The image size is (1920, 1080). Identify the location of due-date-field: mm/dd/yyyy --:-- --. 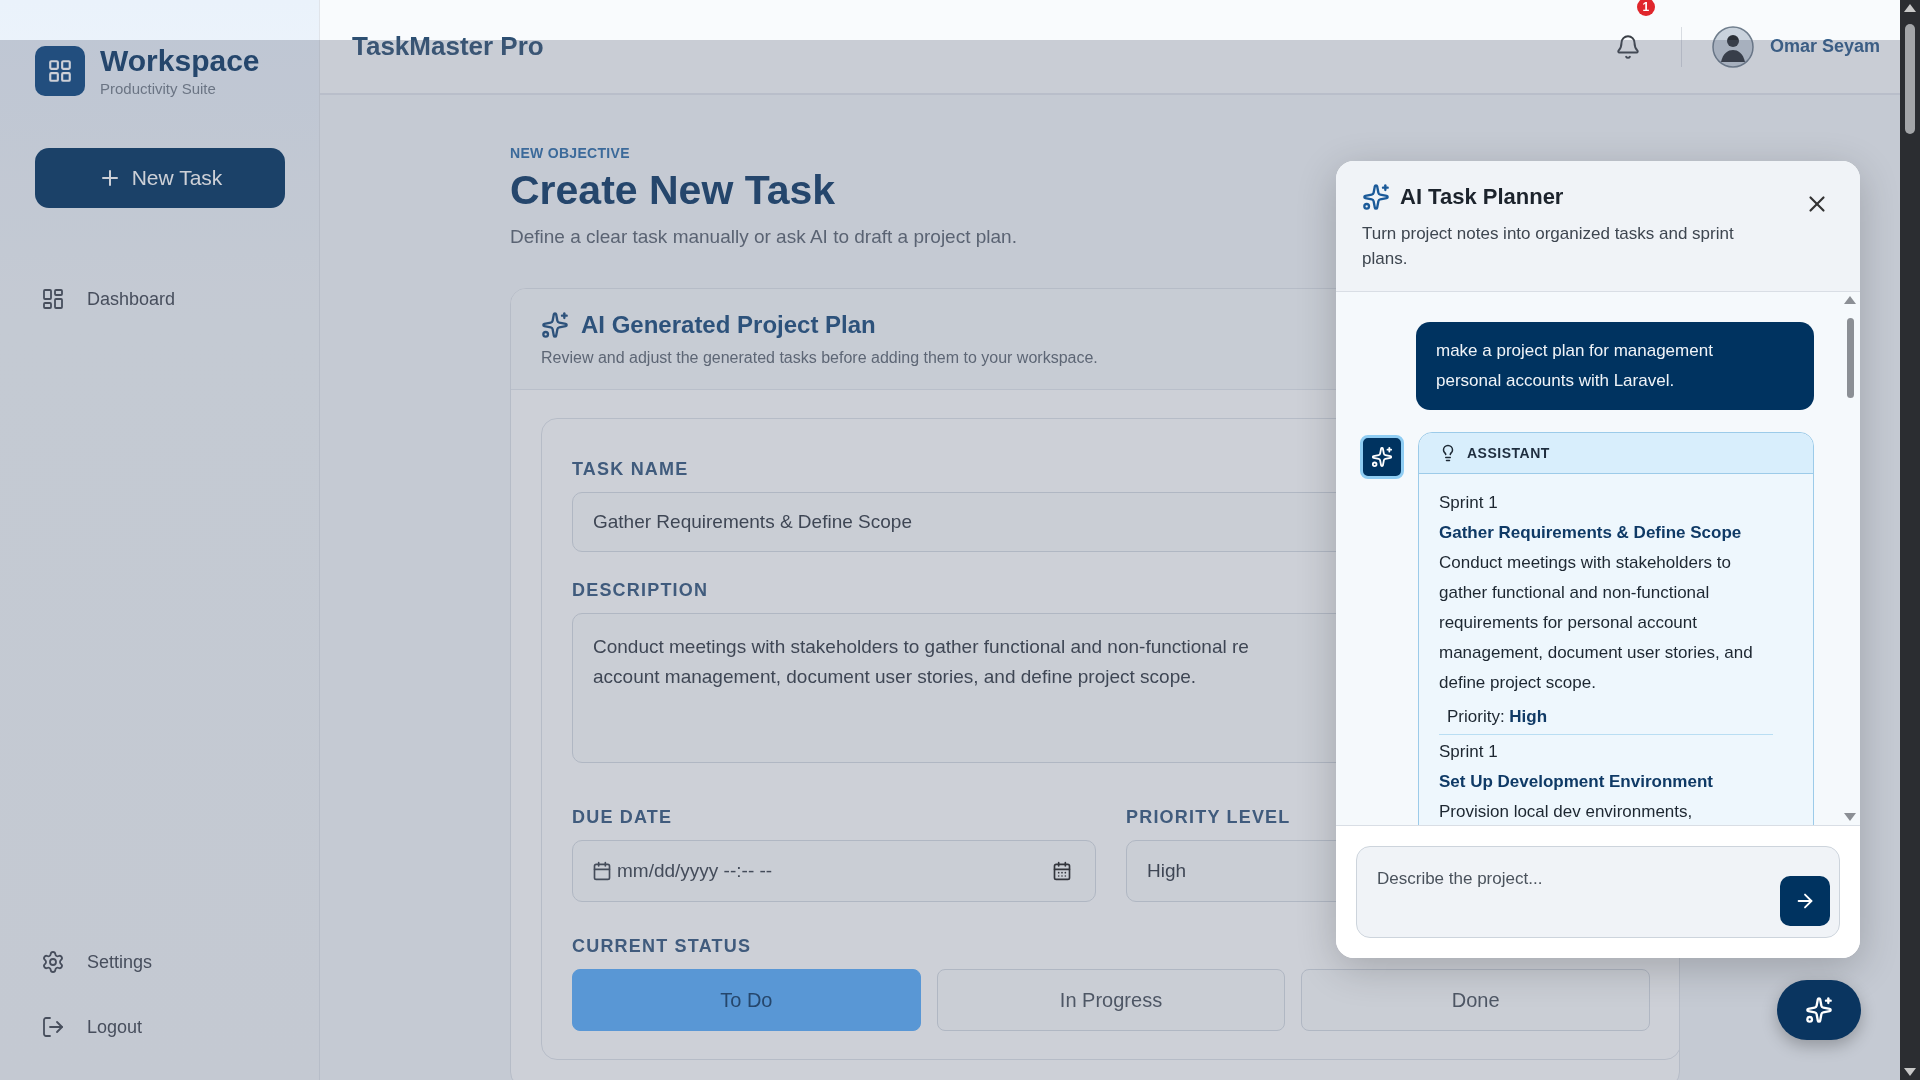
(834, 871).